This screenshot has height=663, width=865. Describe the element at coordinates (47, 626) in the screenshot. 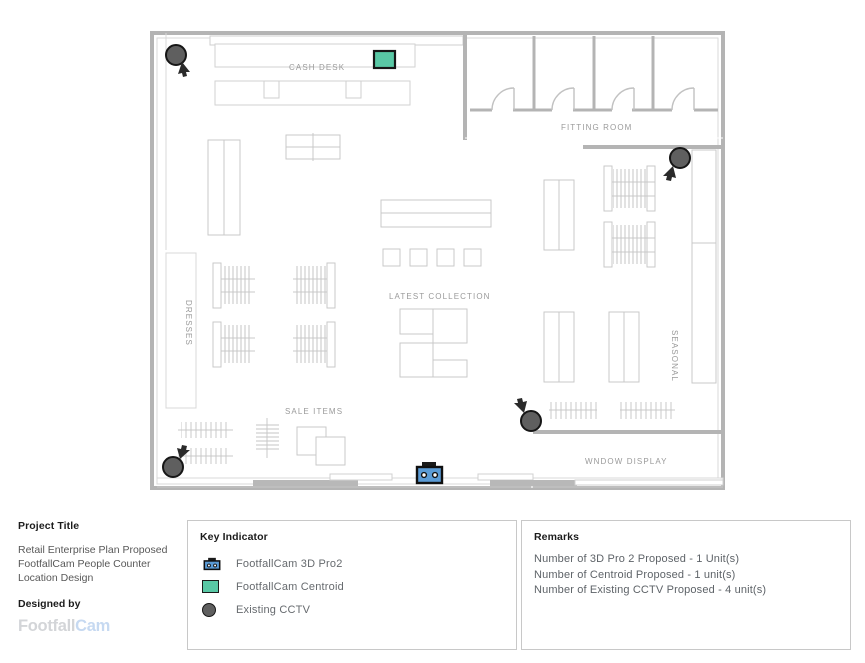

I see `logo-text-footfall: Footfall` at that location.